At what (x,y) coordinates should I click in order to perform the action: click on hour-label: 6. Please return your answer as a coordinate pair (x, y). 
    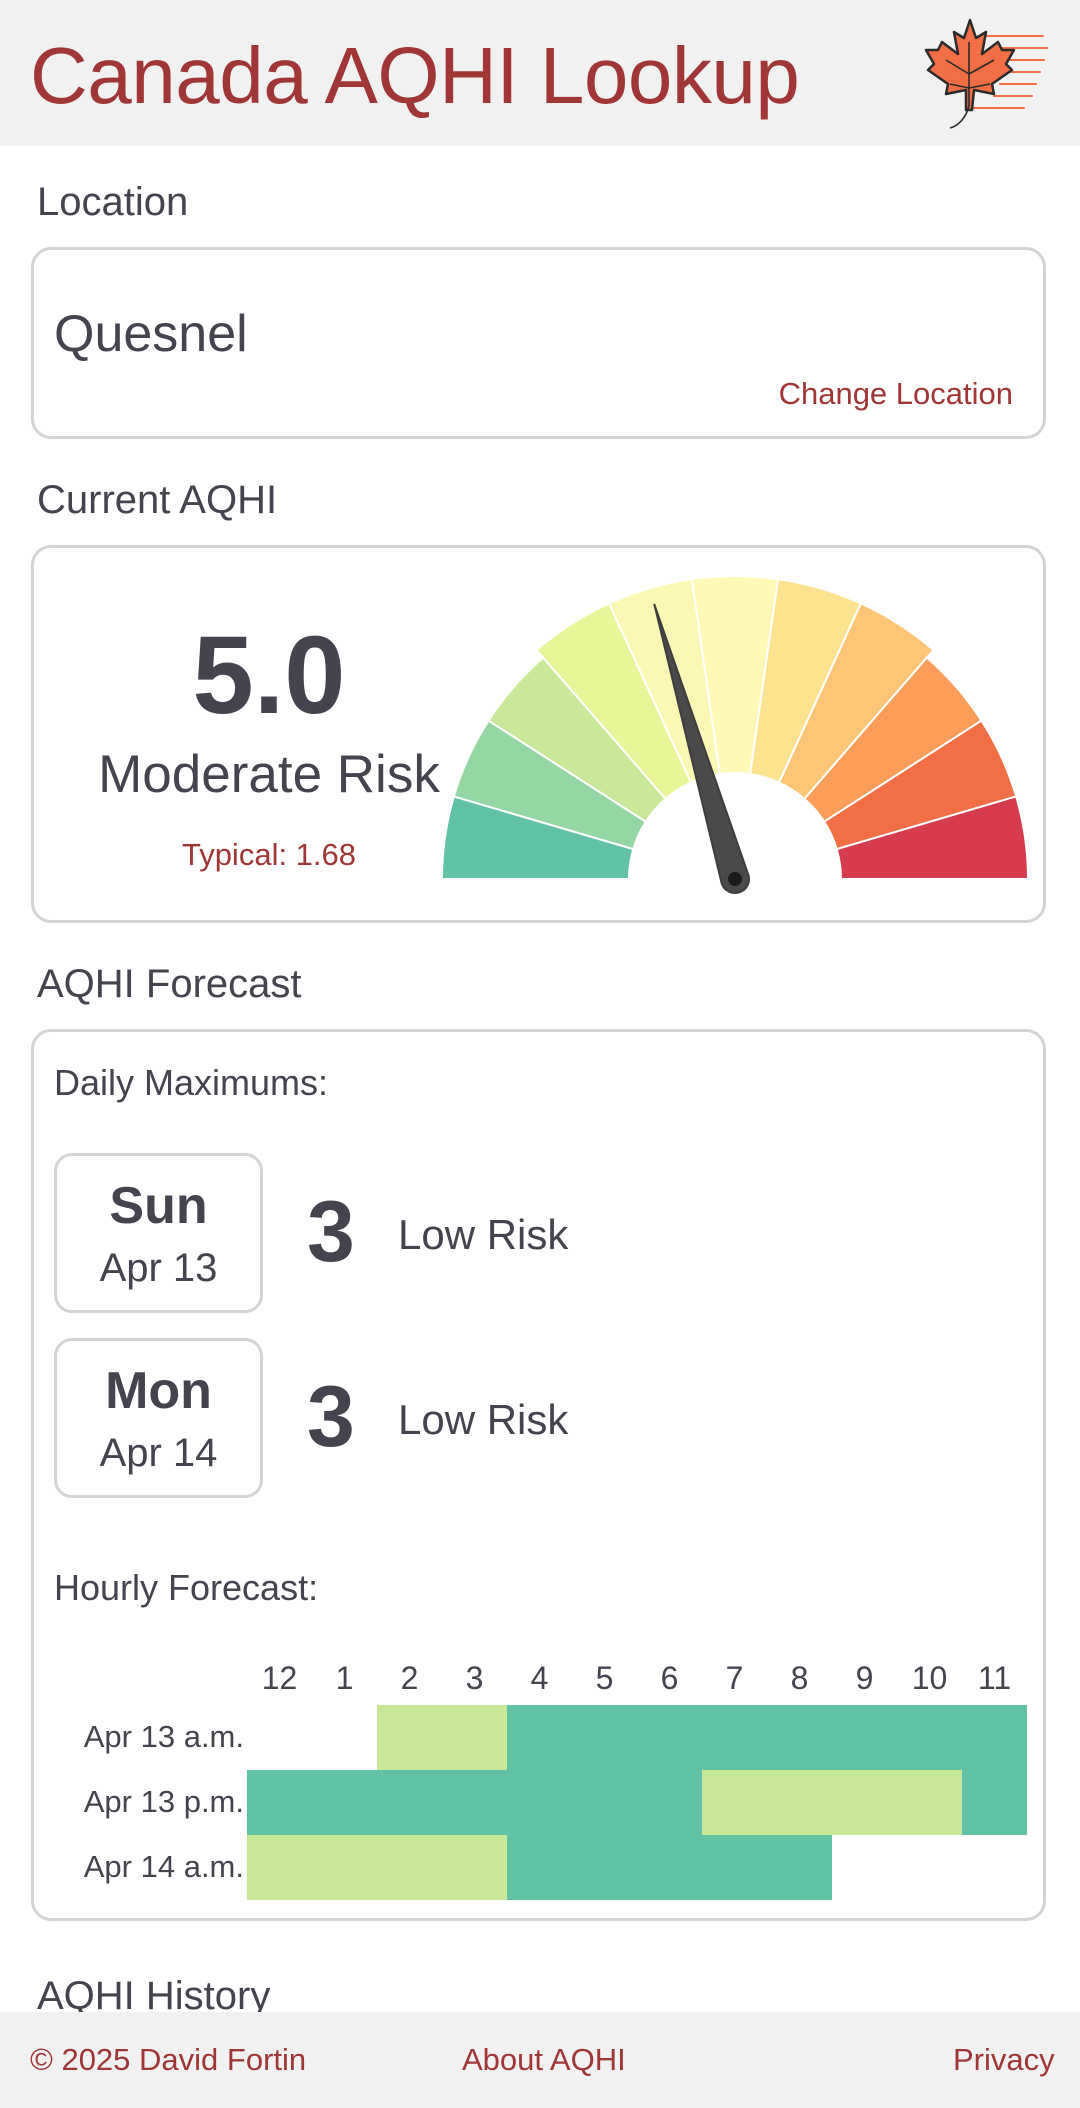
    Looking at the image, I should click on (669, 1678).